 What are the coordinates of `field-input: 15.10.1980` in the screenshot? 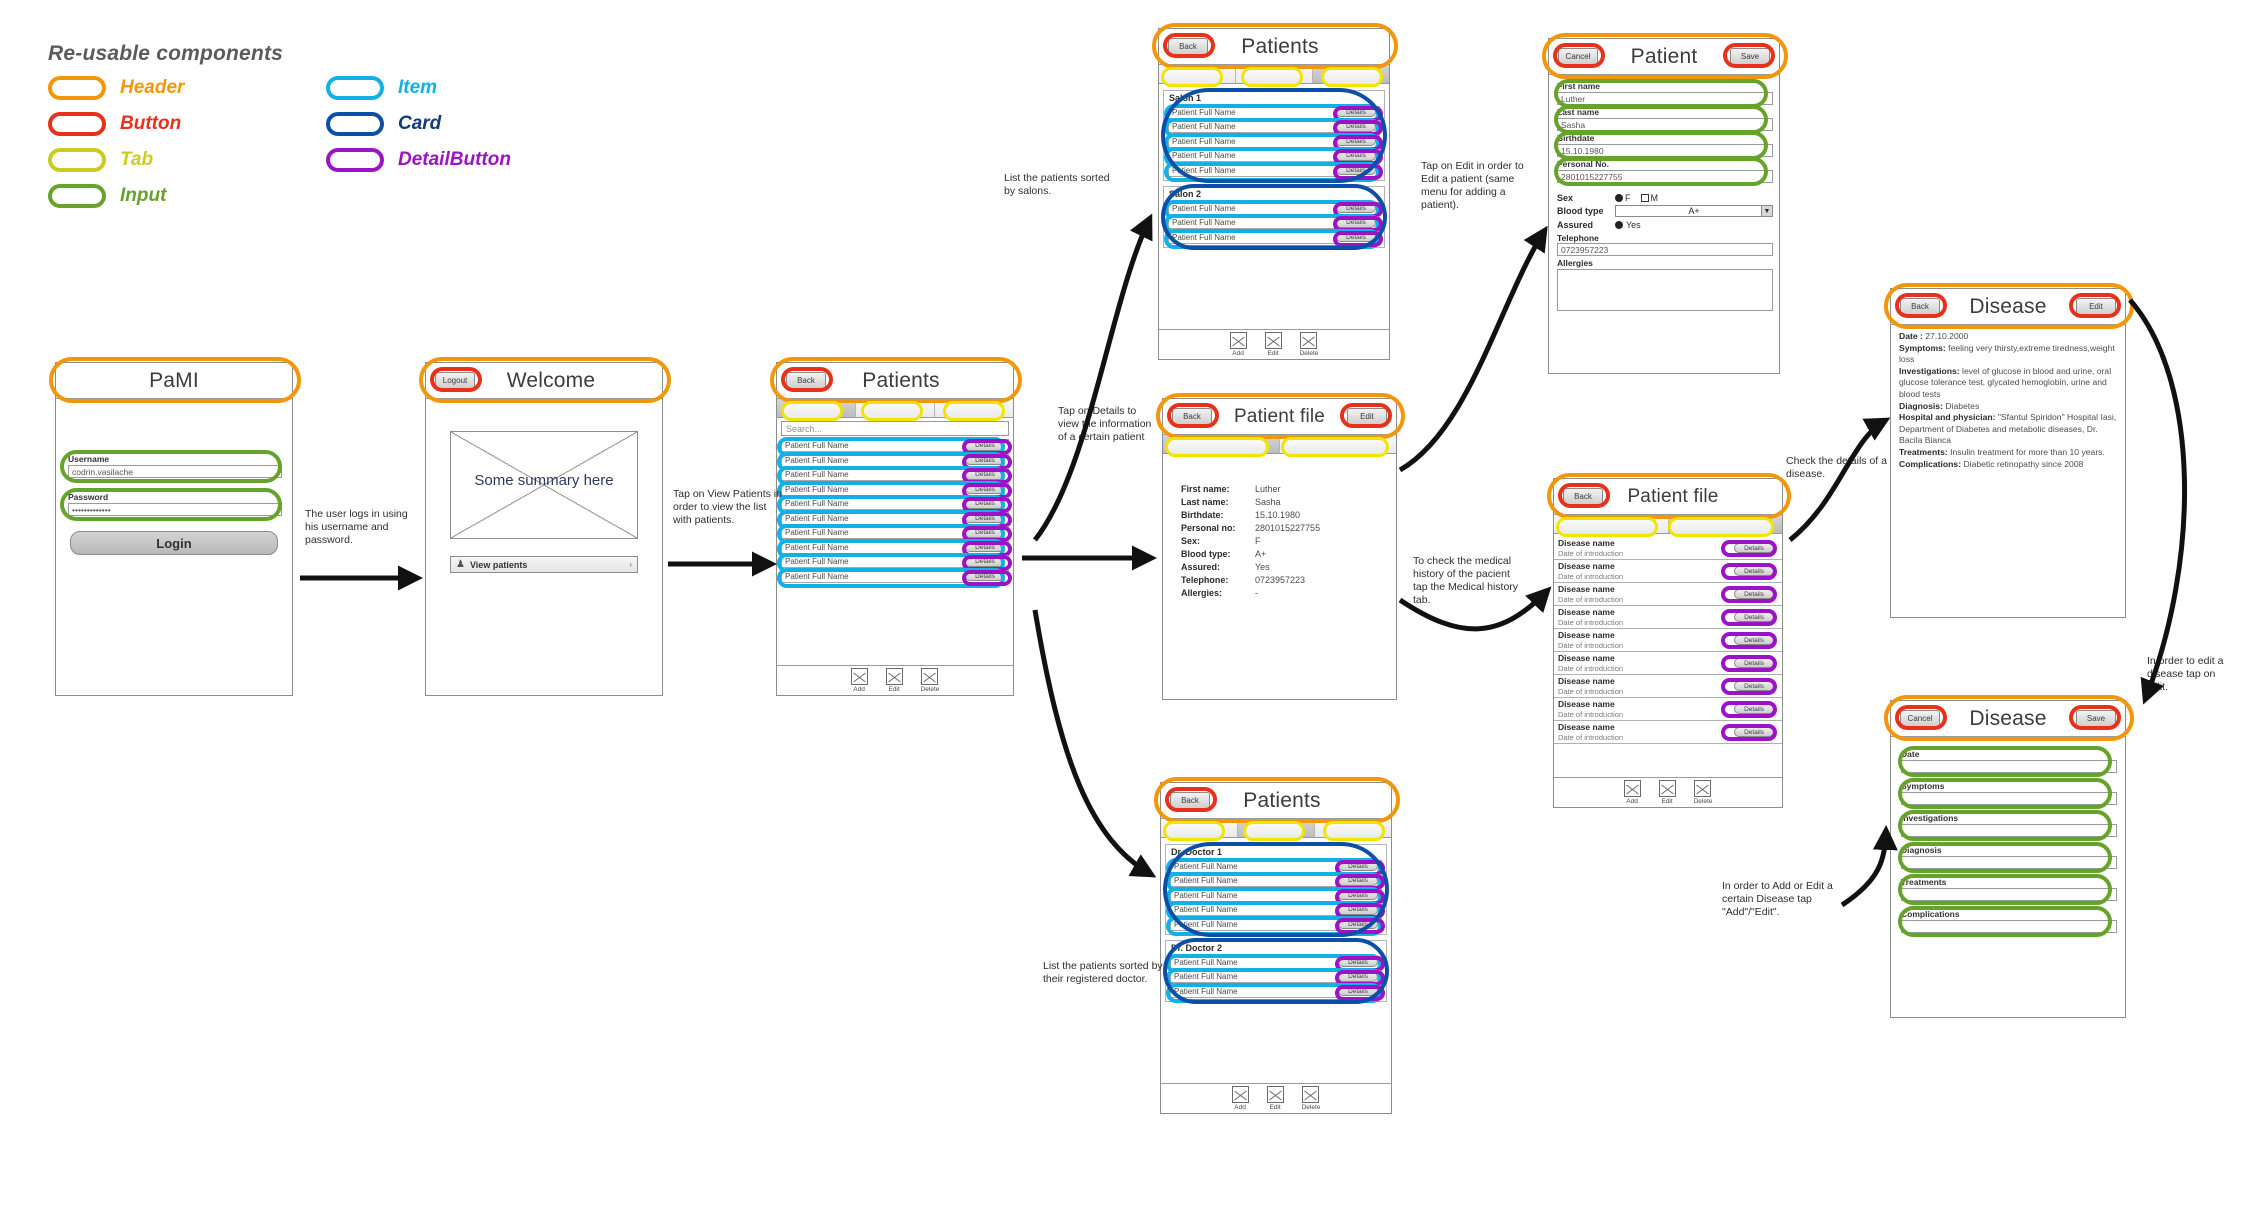 It's located at (1665, 150).